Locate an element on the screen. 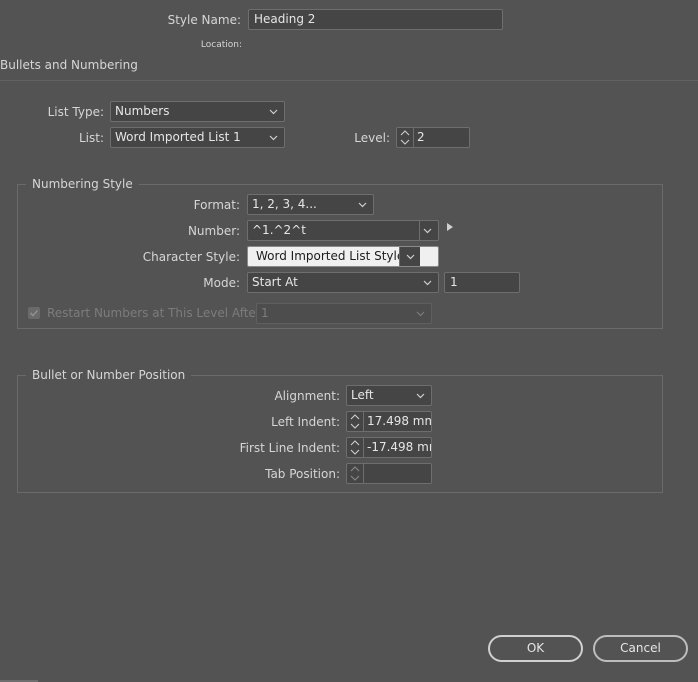 The height and width of the screenshot is (682, 698). alignment-value: Left is located at coordinates (362, 395).